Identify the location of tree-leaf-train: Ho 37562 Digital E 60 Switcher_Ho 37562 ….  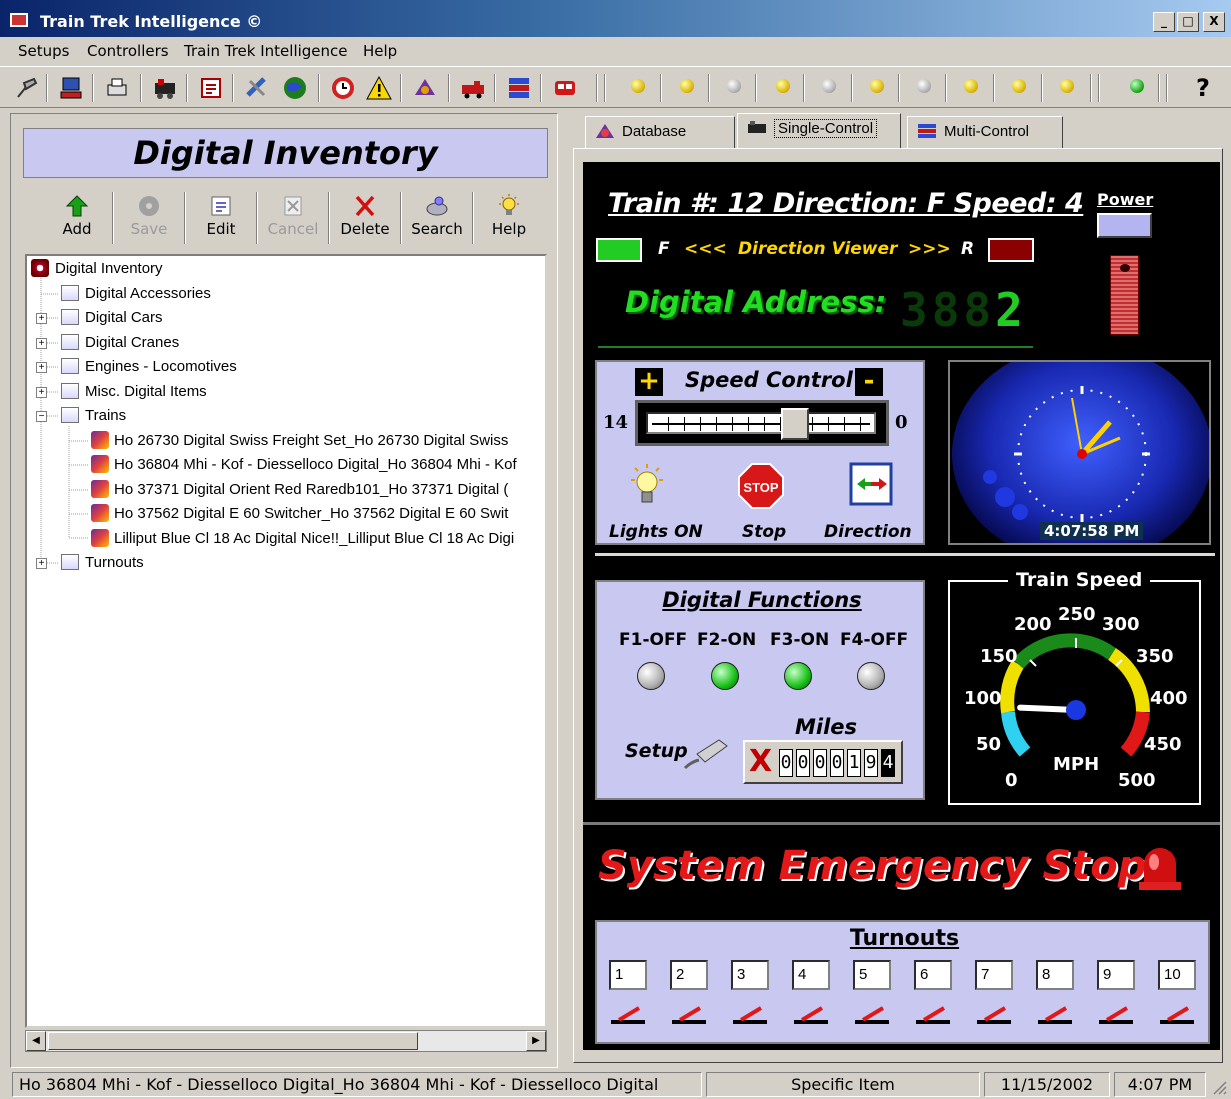
(299, 514).